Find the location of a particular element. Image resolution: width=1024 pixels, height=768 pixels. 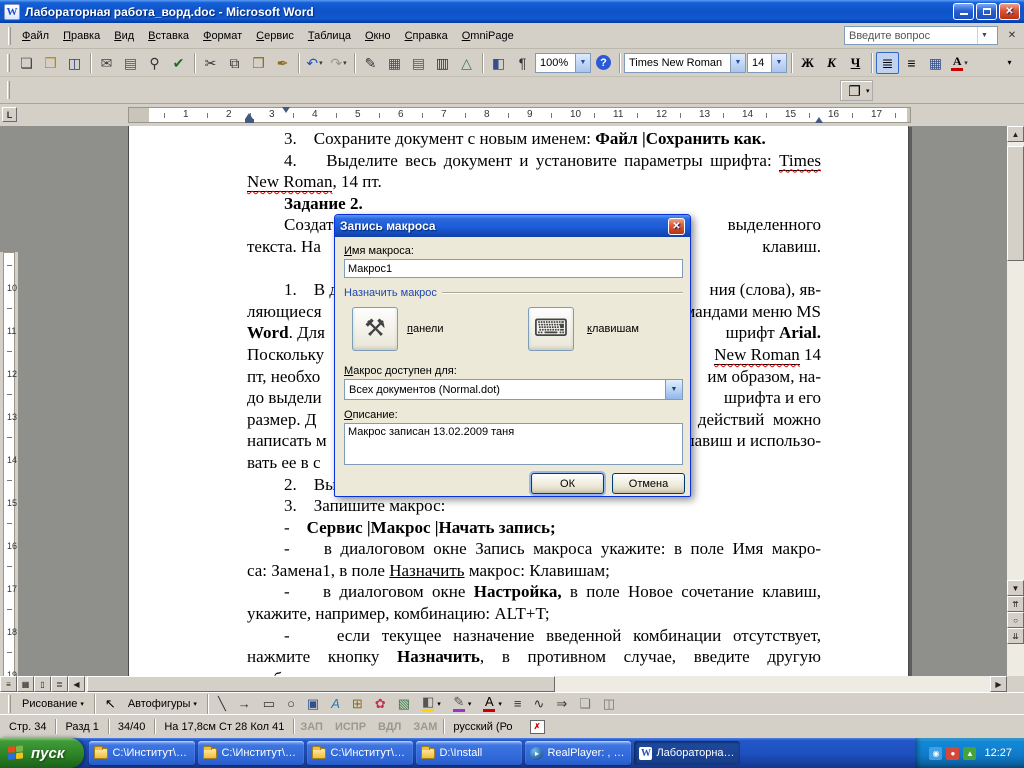

assign-to-toolbars-button: ⚒ is located at coordinates (375, 329).